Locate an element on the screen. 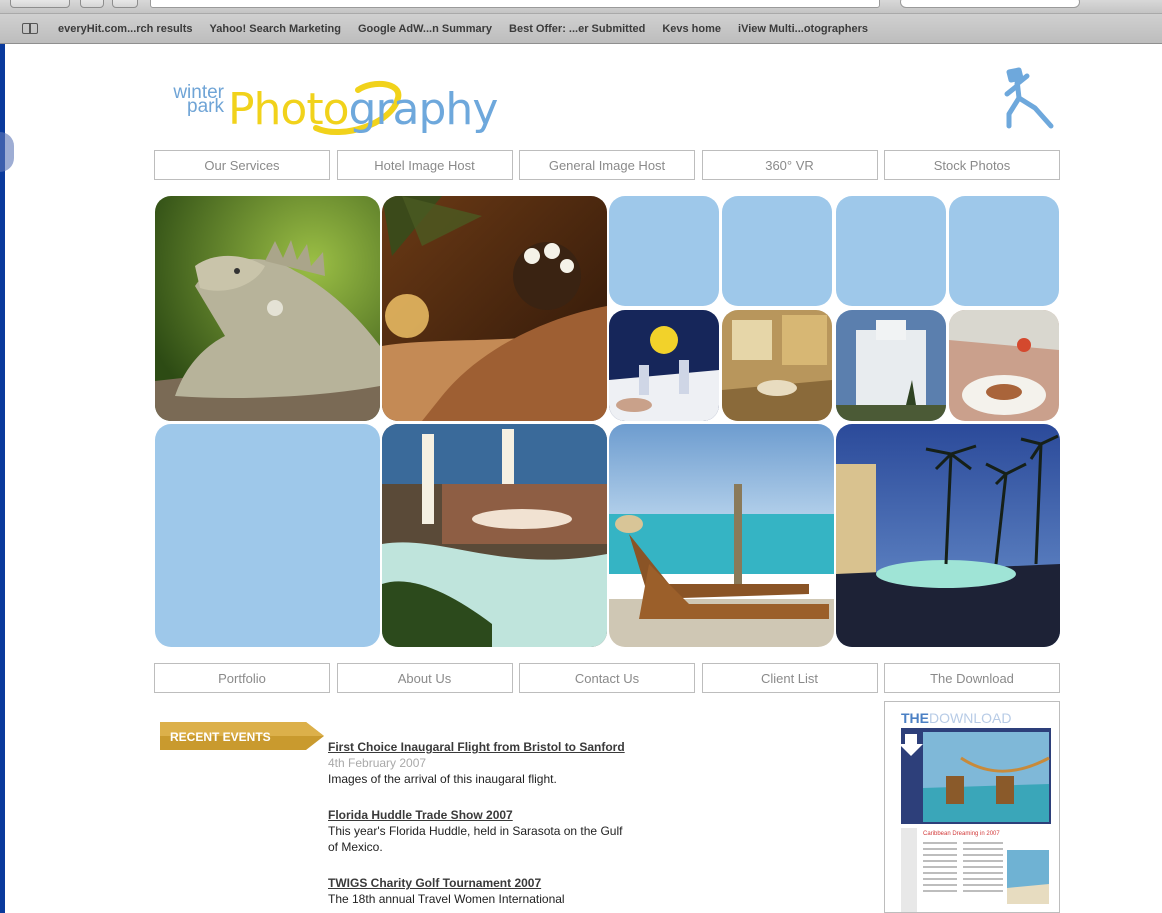 The height and width of the screenshot is (913, 1162). dining-table-photo is located at coordinates (664, 365).